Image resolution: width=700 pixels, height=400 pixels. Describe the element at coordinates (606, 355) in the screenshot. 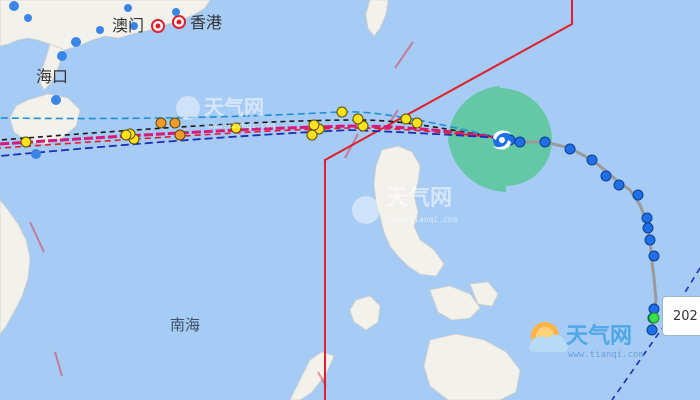

I see `logo-domain: www.tianqi.com` at that location.